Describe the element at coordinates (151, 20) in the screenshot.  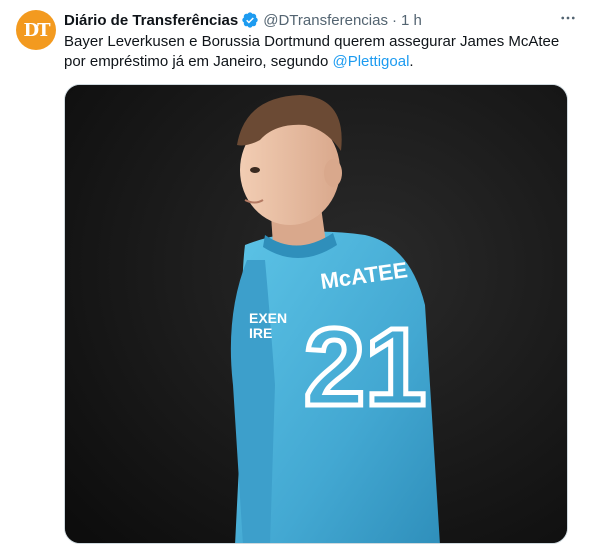
I see `author-name: Diário de Transferências` at that location.